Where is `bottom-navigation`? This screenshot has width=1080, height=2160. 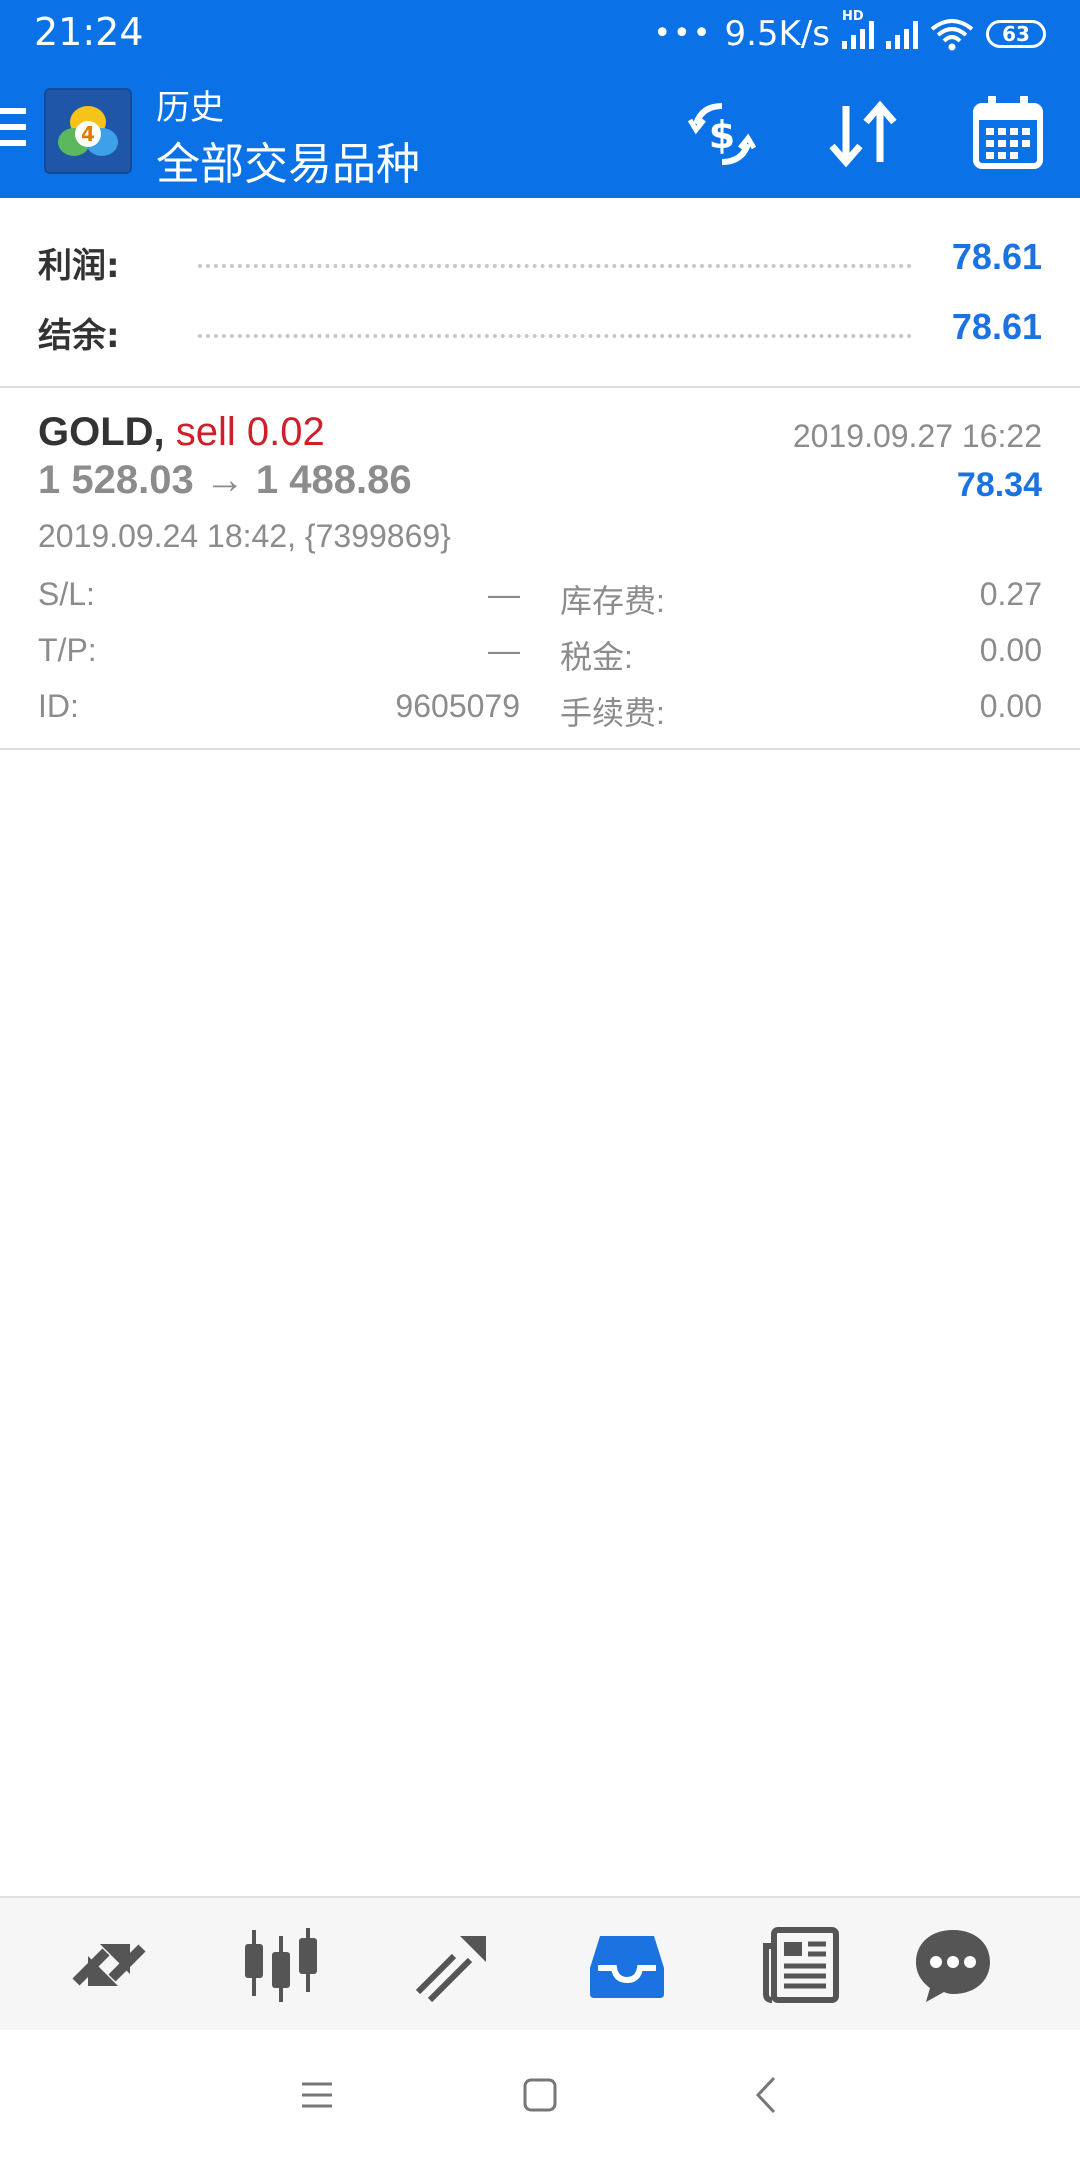
bottom-navigation is located at coordinates (540, 1964).